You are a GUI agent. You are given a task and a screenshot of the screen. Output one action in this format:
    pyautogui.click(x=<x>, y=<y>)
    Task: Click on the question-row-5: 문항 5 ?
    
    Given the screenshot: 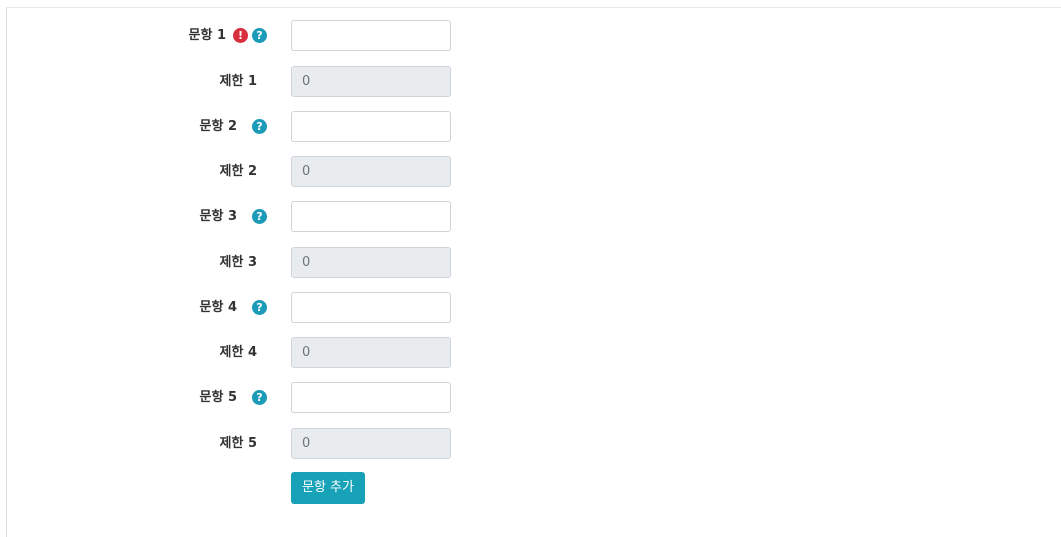 What is the action you would take?
    pyautogui.click(x=307, y=397)
    